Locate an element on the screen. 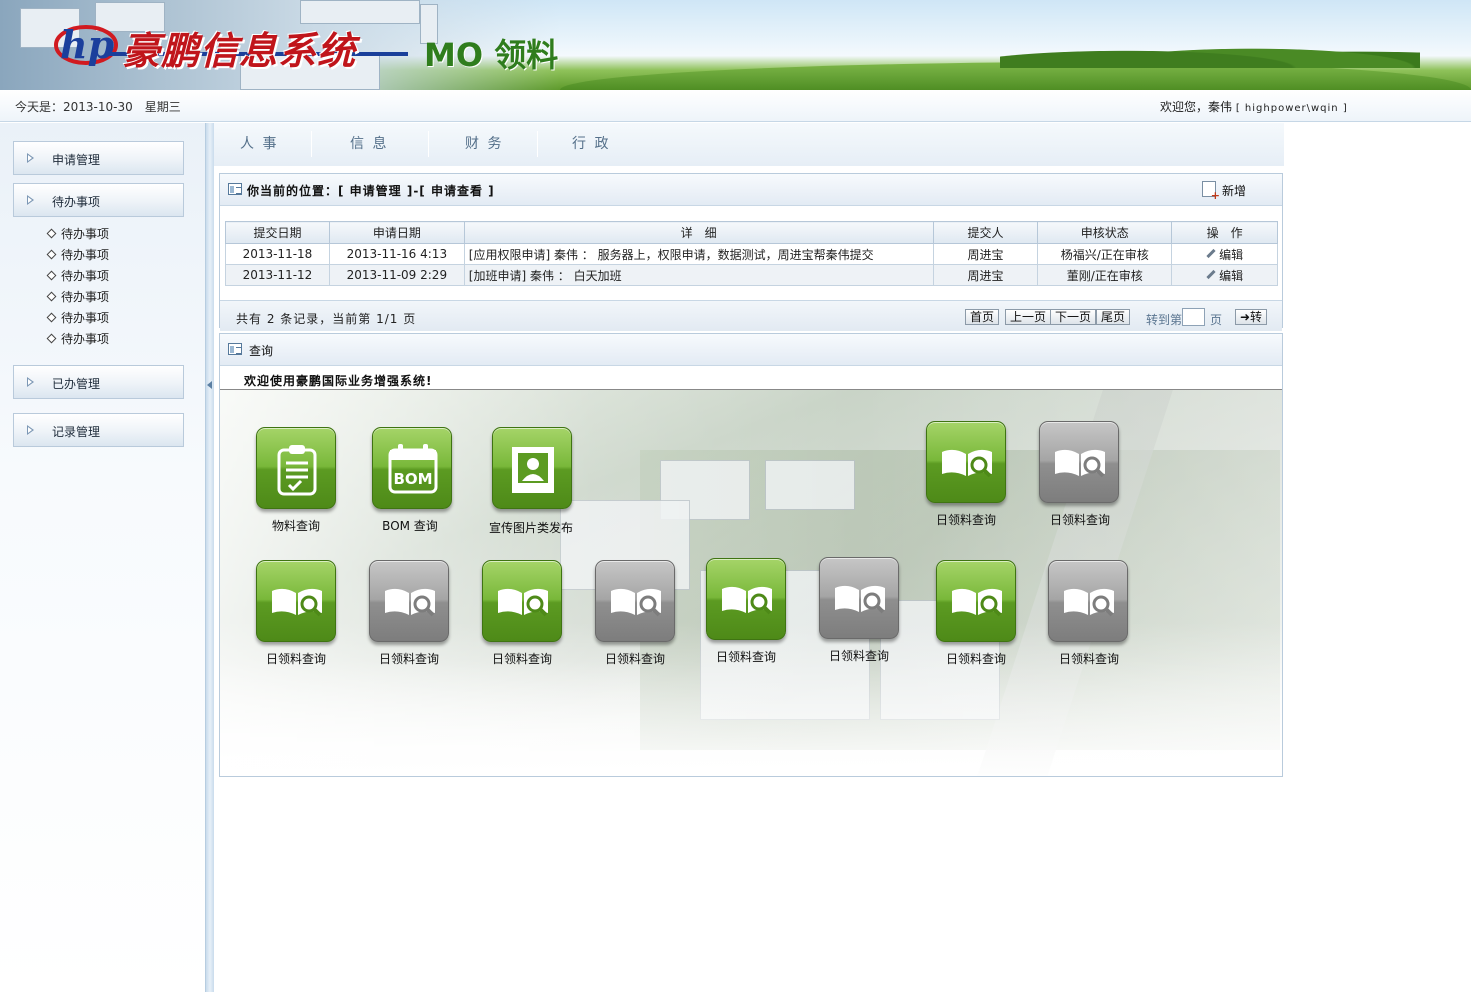  tile-label: BOM 查询 is located at coordinates (410, 526).